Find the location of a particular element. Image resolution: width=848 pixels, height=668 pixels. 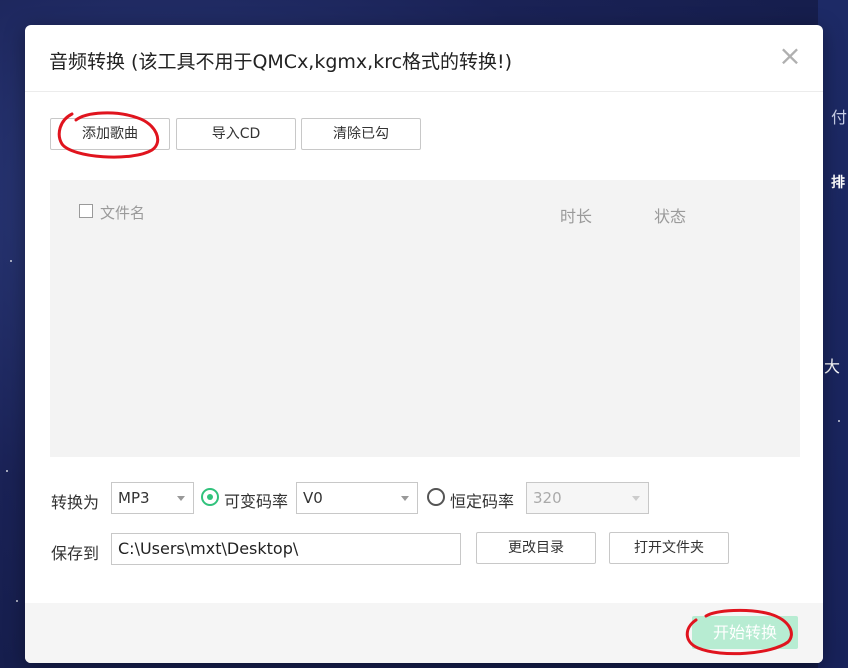

background-text: 排 is located at coordinates (838, 183).